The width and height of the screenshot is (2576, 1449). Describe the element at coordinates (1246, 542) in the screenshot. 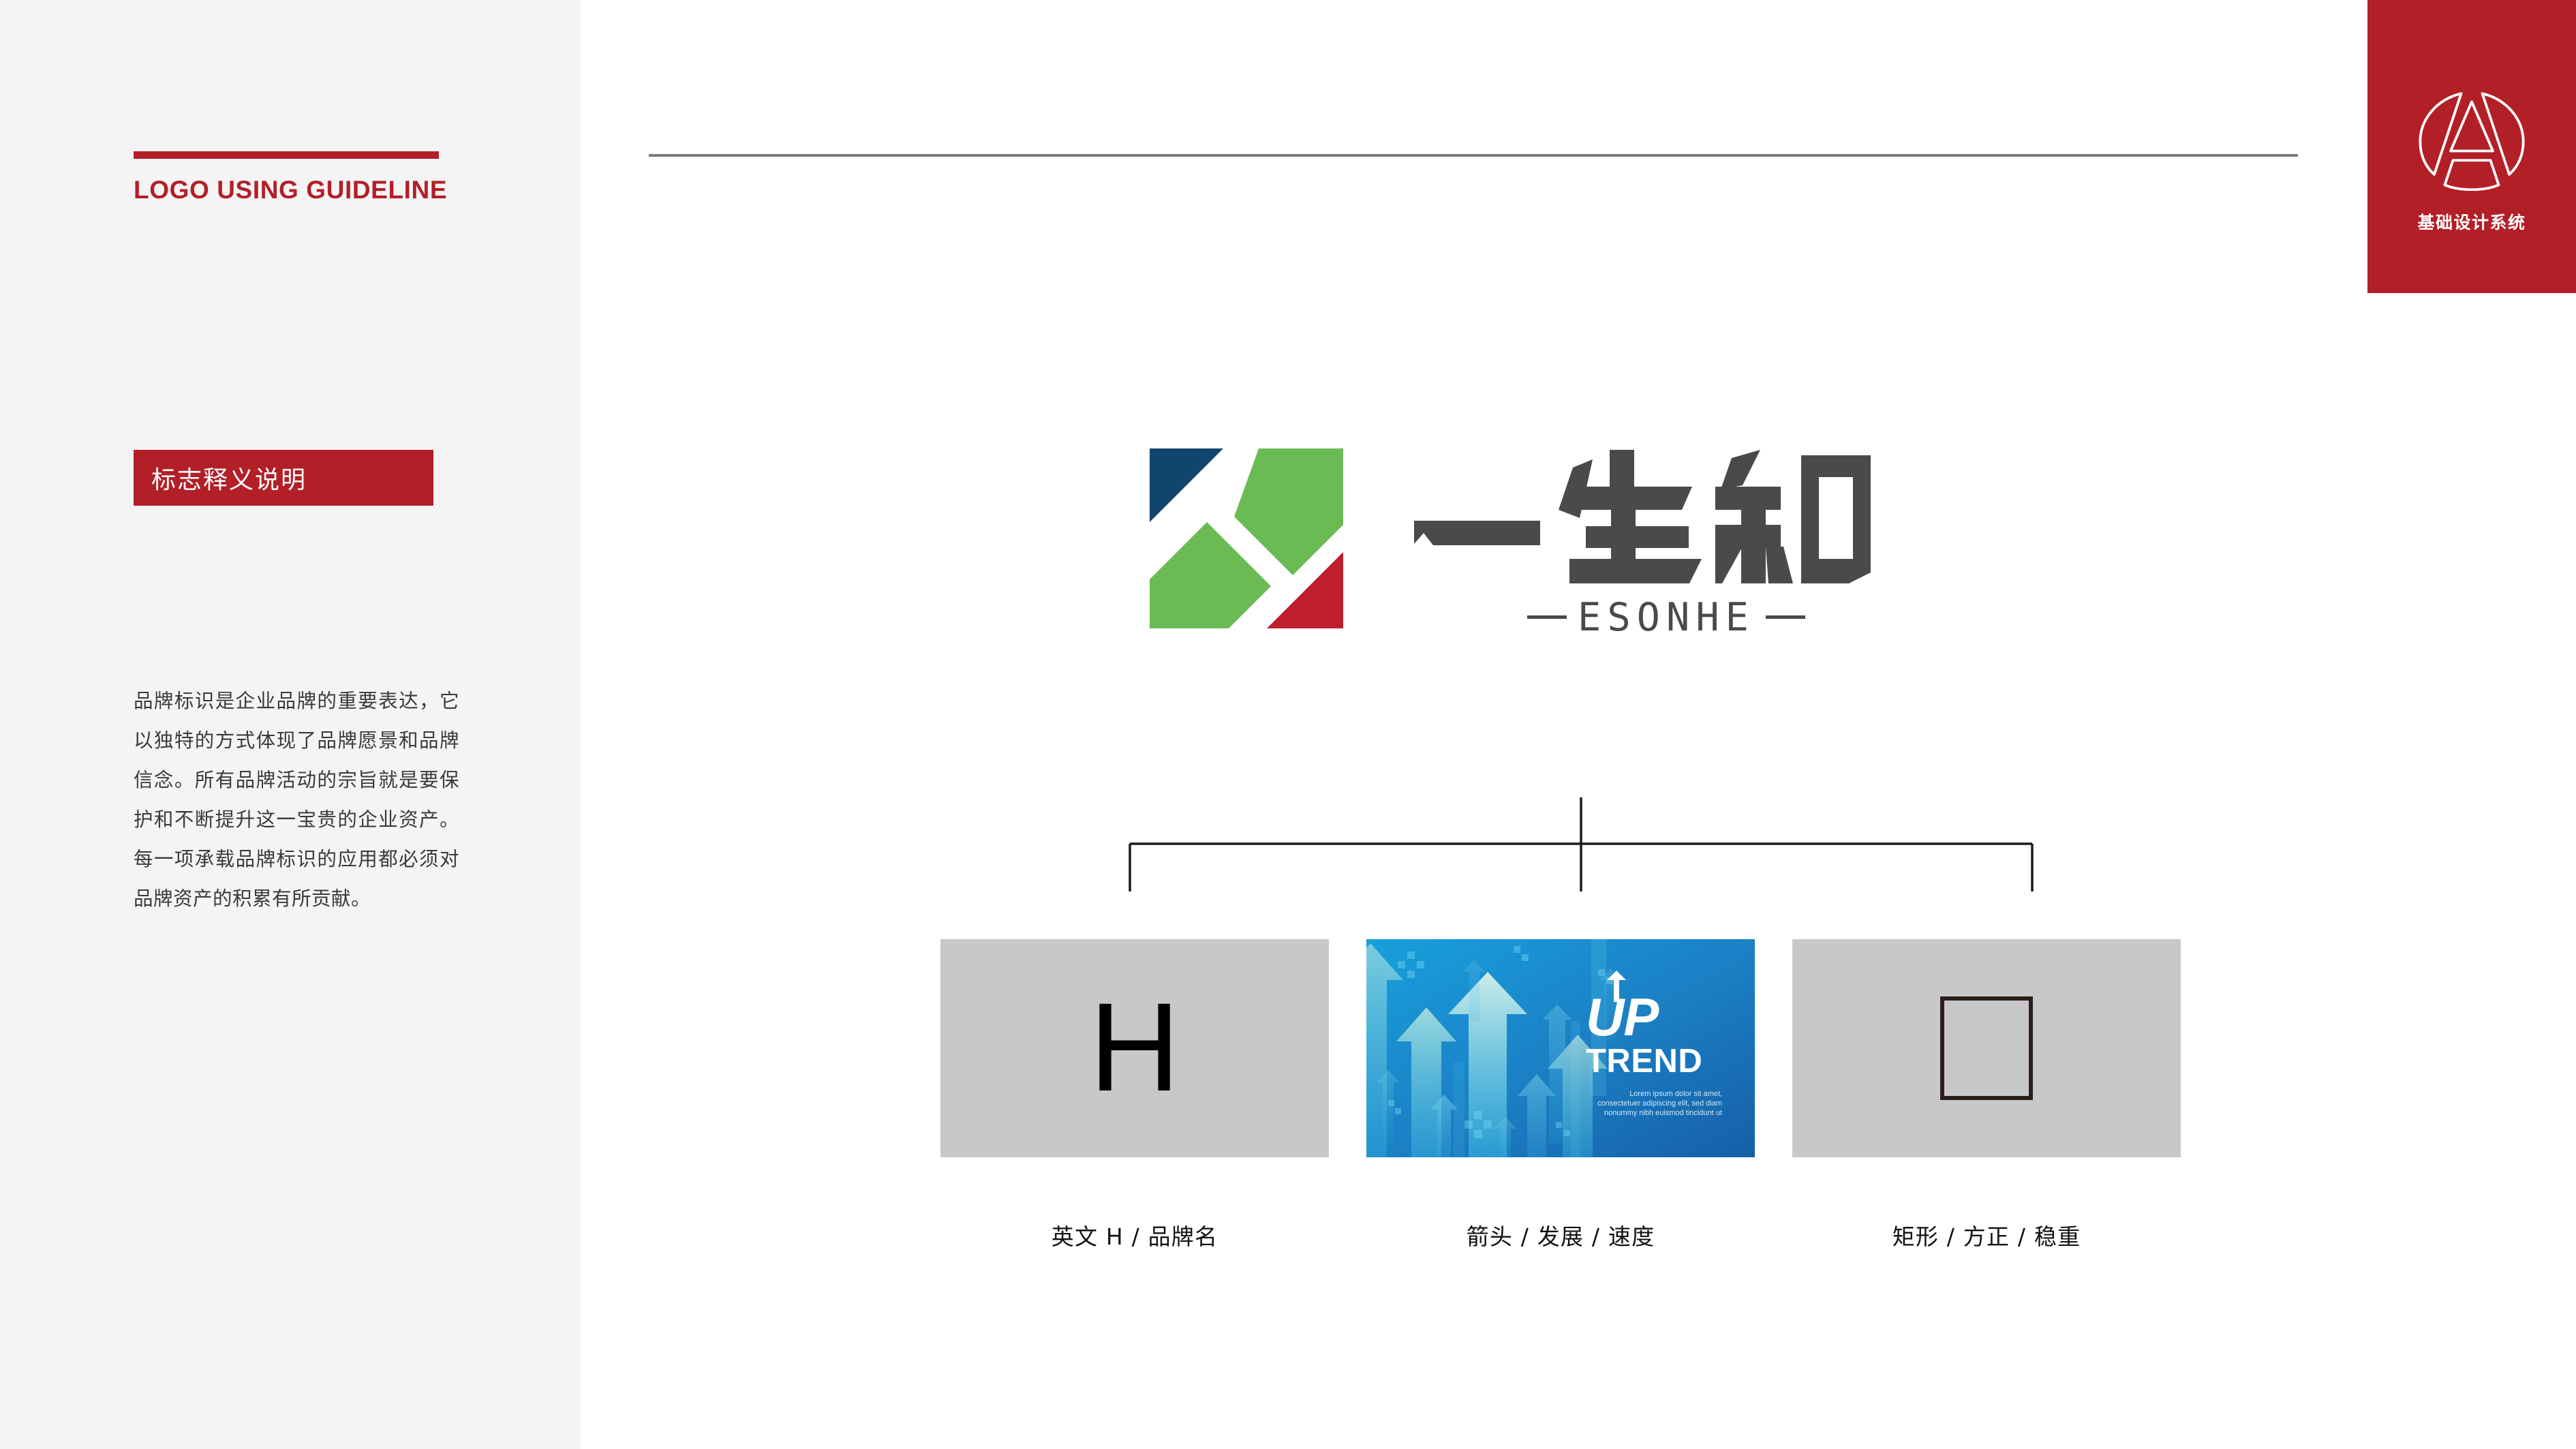

I see `brand-logo-mark-icon` at that location.